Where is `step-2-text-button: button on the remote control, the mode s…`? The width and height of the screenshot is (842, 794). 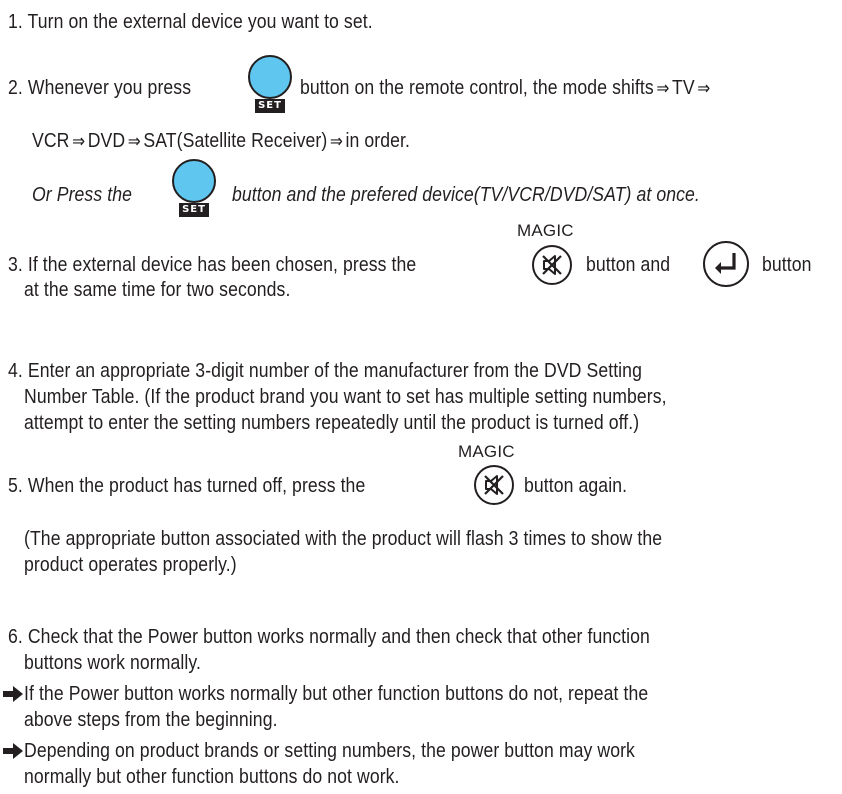 step-2-text-button: button on the remote control, the mode s… is located at coordinates (477, 87).